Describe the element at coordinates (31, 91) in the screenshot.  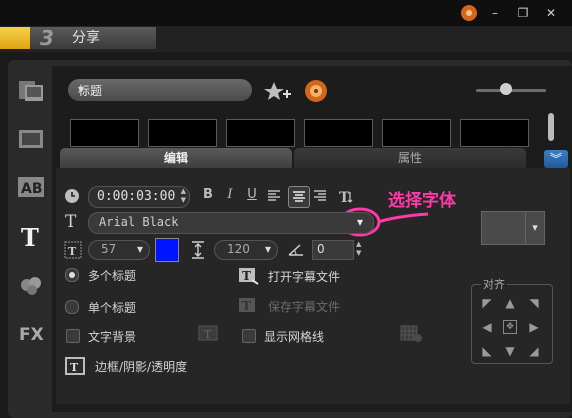
I see `media-library-icon` at that location.